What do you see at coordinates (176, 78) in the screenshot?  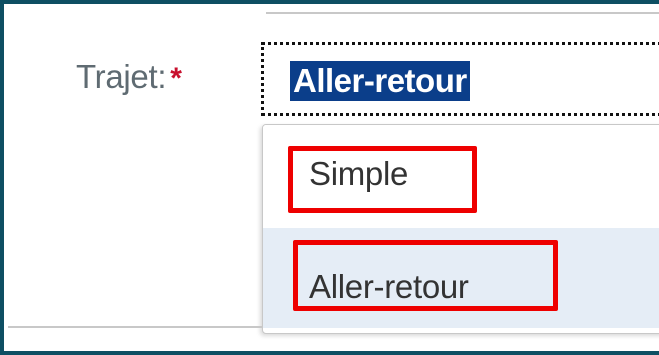 I see `required-marker: *` at bounding box center [176, 78].